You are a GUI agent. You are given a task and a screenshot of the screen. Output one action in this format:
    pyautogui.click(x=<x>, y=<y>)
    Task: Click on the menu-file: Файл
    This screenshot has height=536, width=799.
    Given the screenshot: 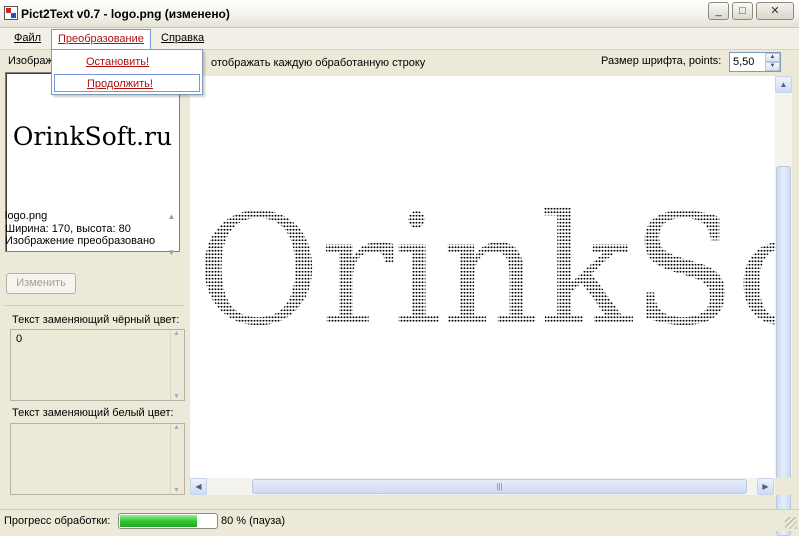 What is the action you would take?
    pyautogui.click(x=27, y=38)
    